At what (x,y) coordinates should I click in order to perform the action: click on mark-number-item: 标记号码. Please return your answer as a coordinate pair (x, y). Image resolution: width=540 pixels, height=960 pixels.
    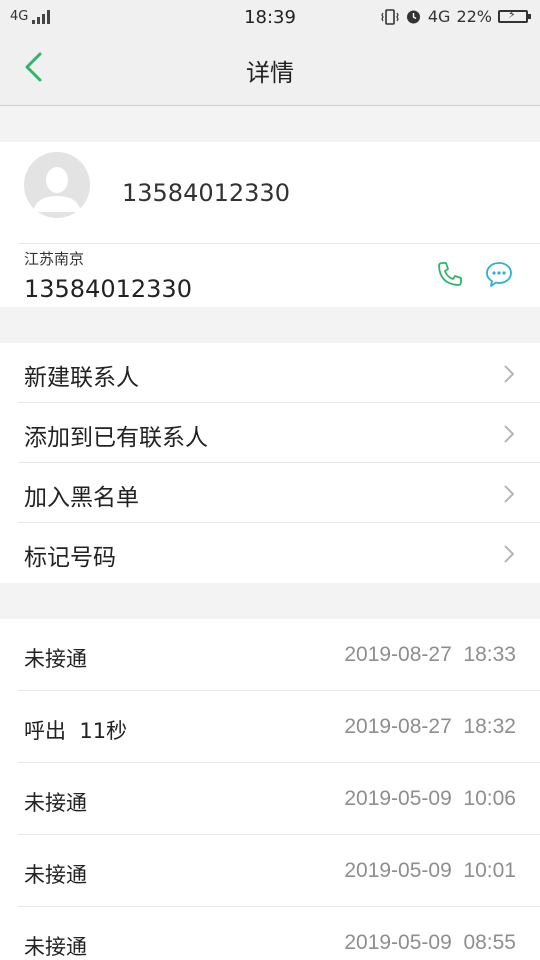
    Looking at the image, I should click on (270, 553).